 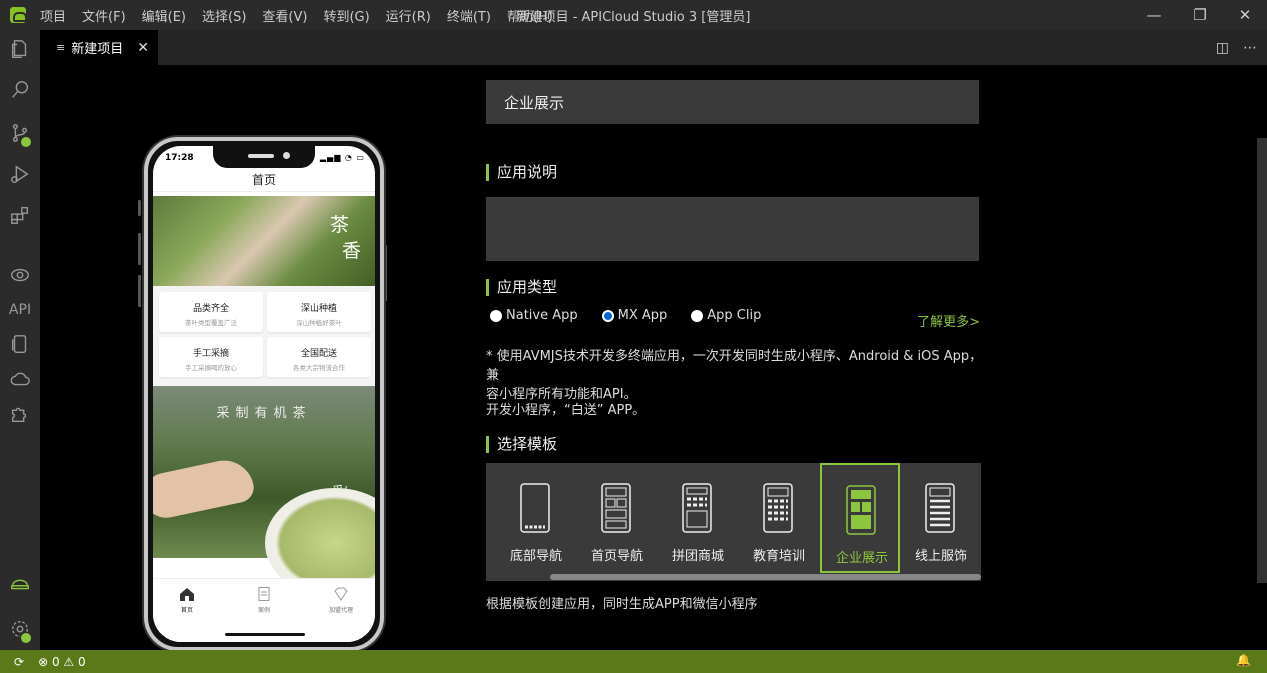 What do you see at coordinates (264, 594) in the screenshot?
I see `document-icon` at bounding box center [264, 594].